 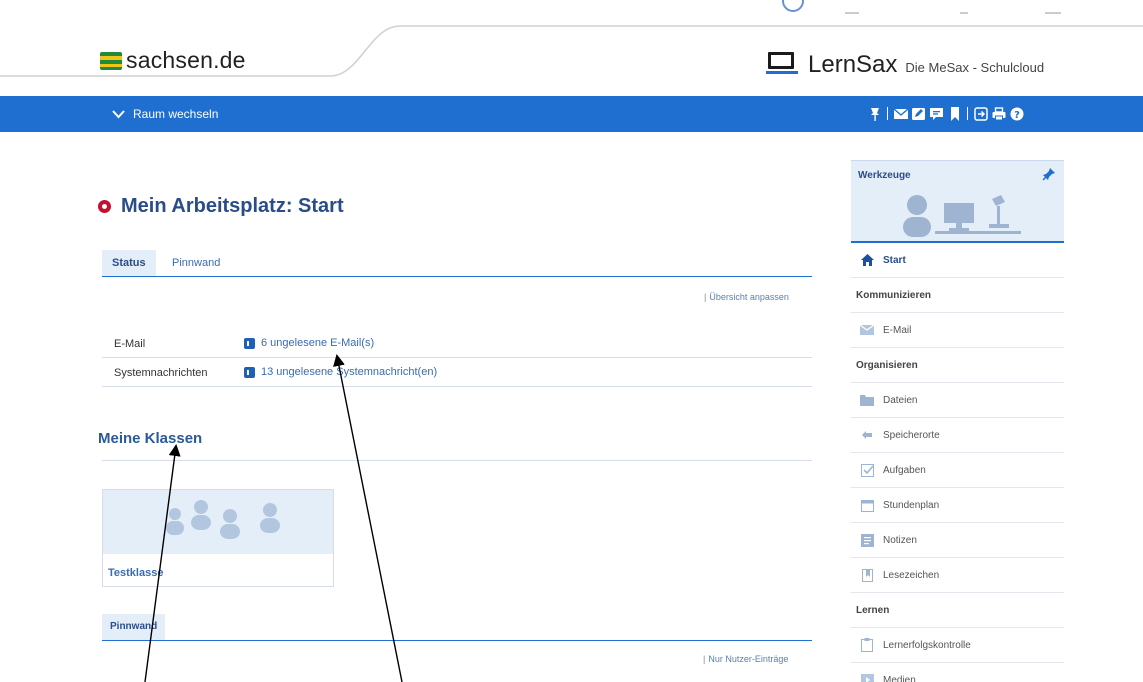 I want to click on sidebar-item-label: Dateien, so click(x=900, y=400).